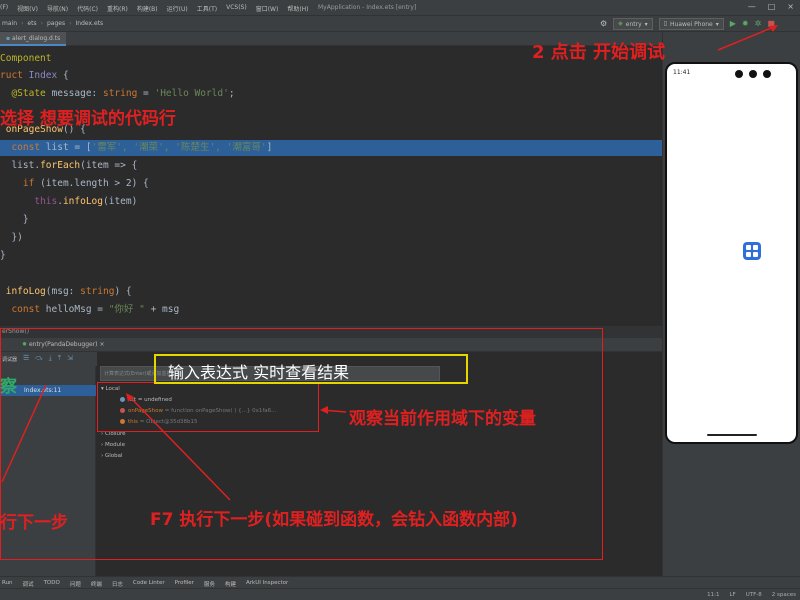 This screenshot has width=800, height=600. What do you see at coordinates (400, 594) in the screenshot?
I see `status-bar: 11:1 LF UTF-8 2 spaces` at bounding box center [400, 594].